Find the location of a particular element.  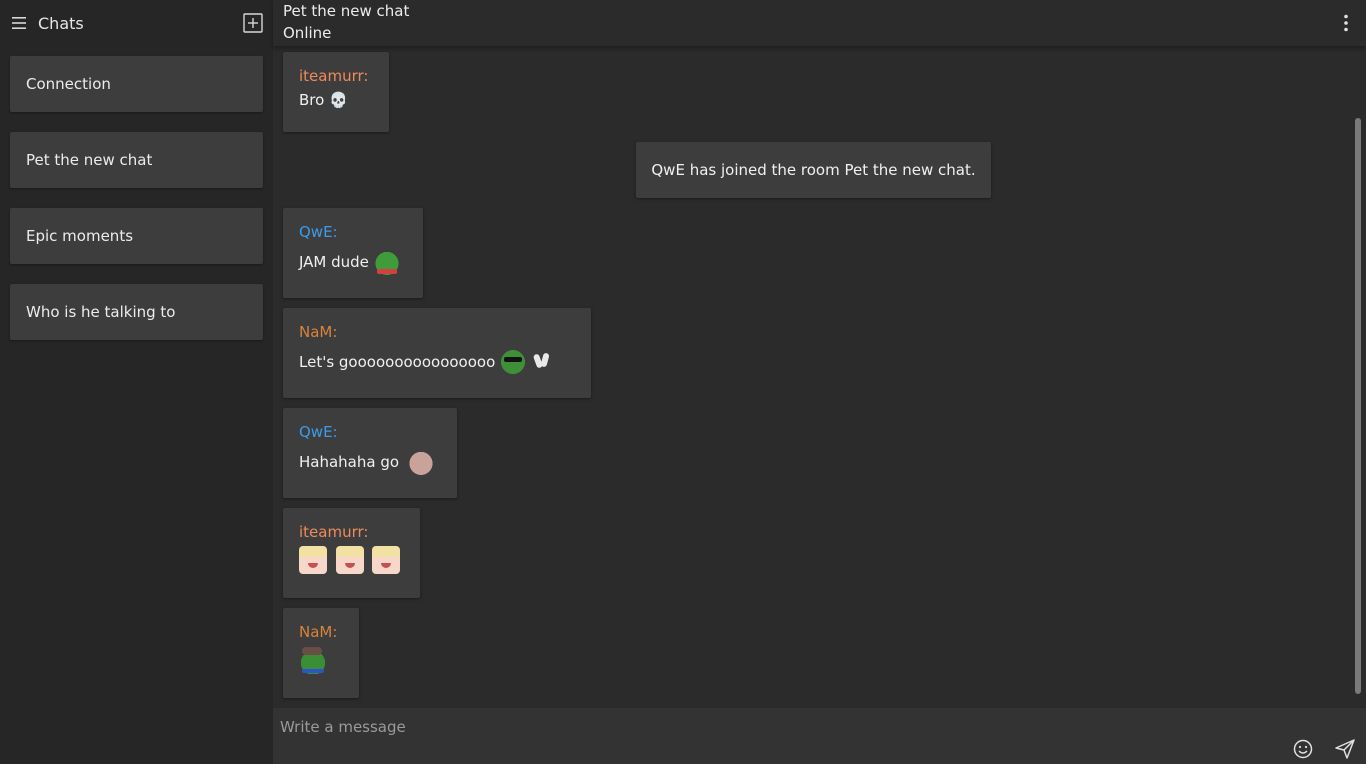

messages-scrollbar is located at coordinates (1358, 406).